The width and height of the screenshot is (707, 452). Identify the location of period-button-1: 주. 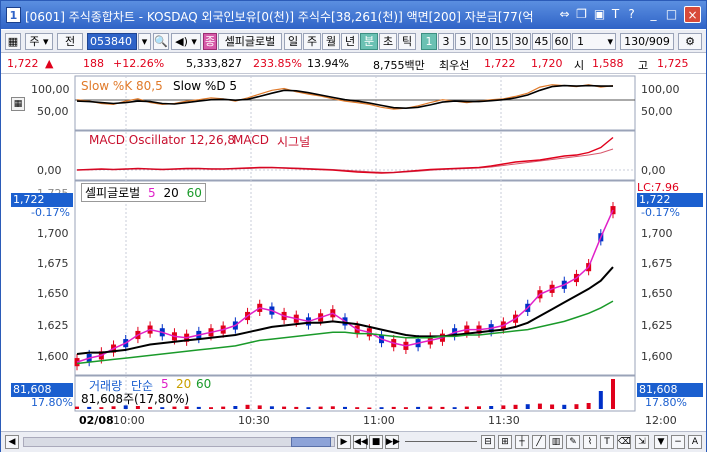
(312, 41).